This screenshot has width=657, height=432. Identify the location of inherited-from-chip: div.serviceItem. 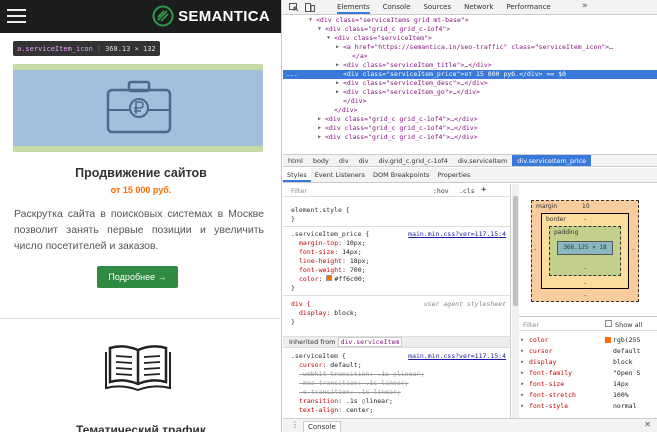
(370, 342).